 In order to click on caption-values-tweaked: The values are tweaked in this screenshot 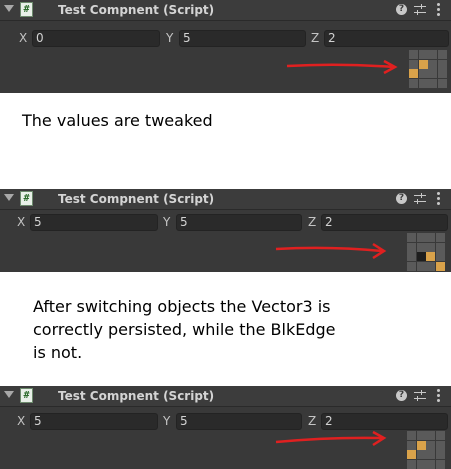, I will do `click(117, 120)`.